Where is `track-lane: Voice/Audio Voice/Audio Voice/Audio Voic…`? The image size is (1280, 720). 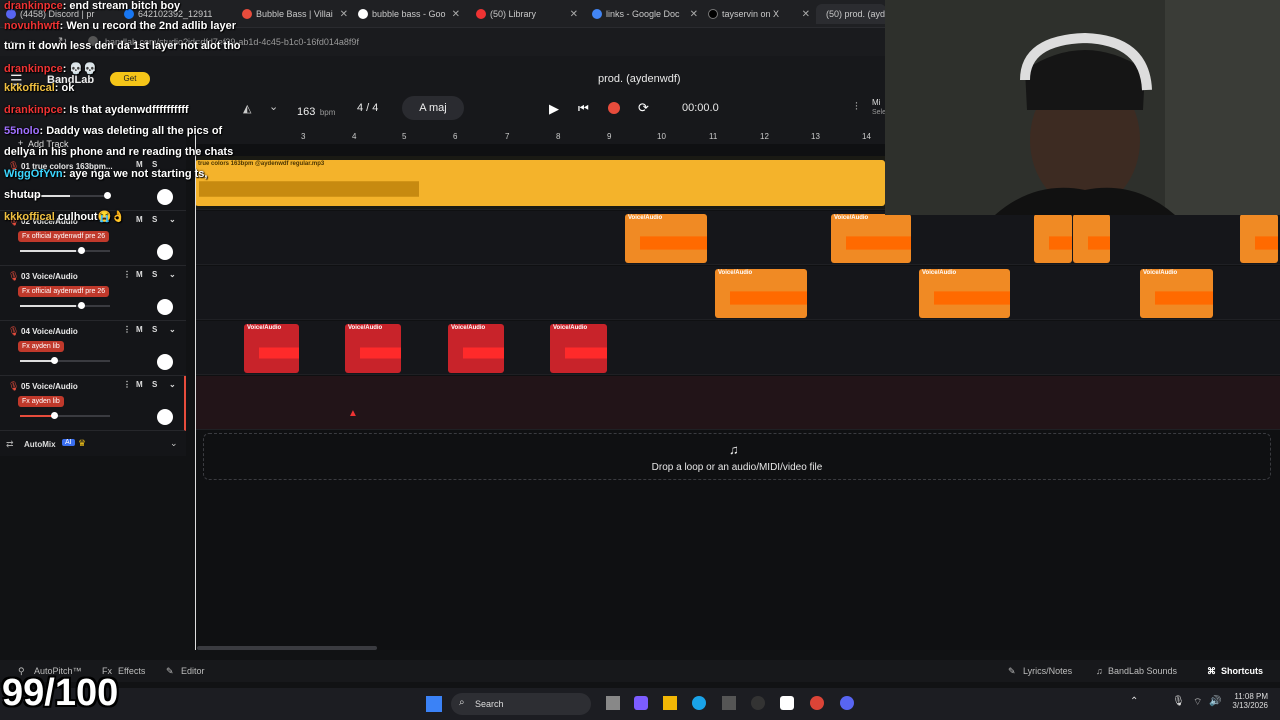 track-lane: Voice/Audio Voice/Audio Voice/Audio Voic… is located at coordinates (737, 348).